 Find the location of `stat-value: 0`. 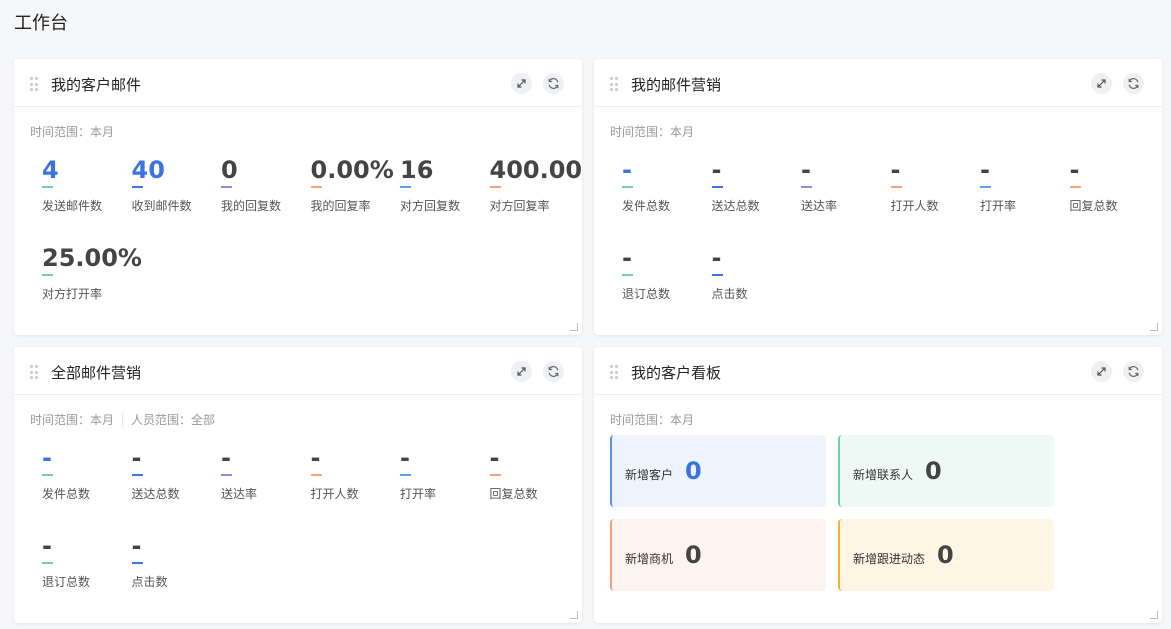

stat-value: 0 is located at coordinates (229, 170).